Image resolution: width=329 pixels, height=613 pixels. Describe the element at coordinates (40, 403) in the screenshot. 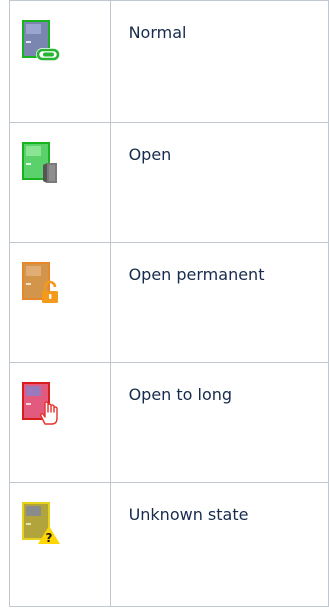

I see `door-open-too-long-hand-icon` at that location.